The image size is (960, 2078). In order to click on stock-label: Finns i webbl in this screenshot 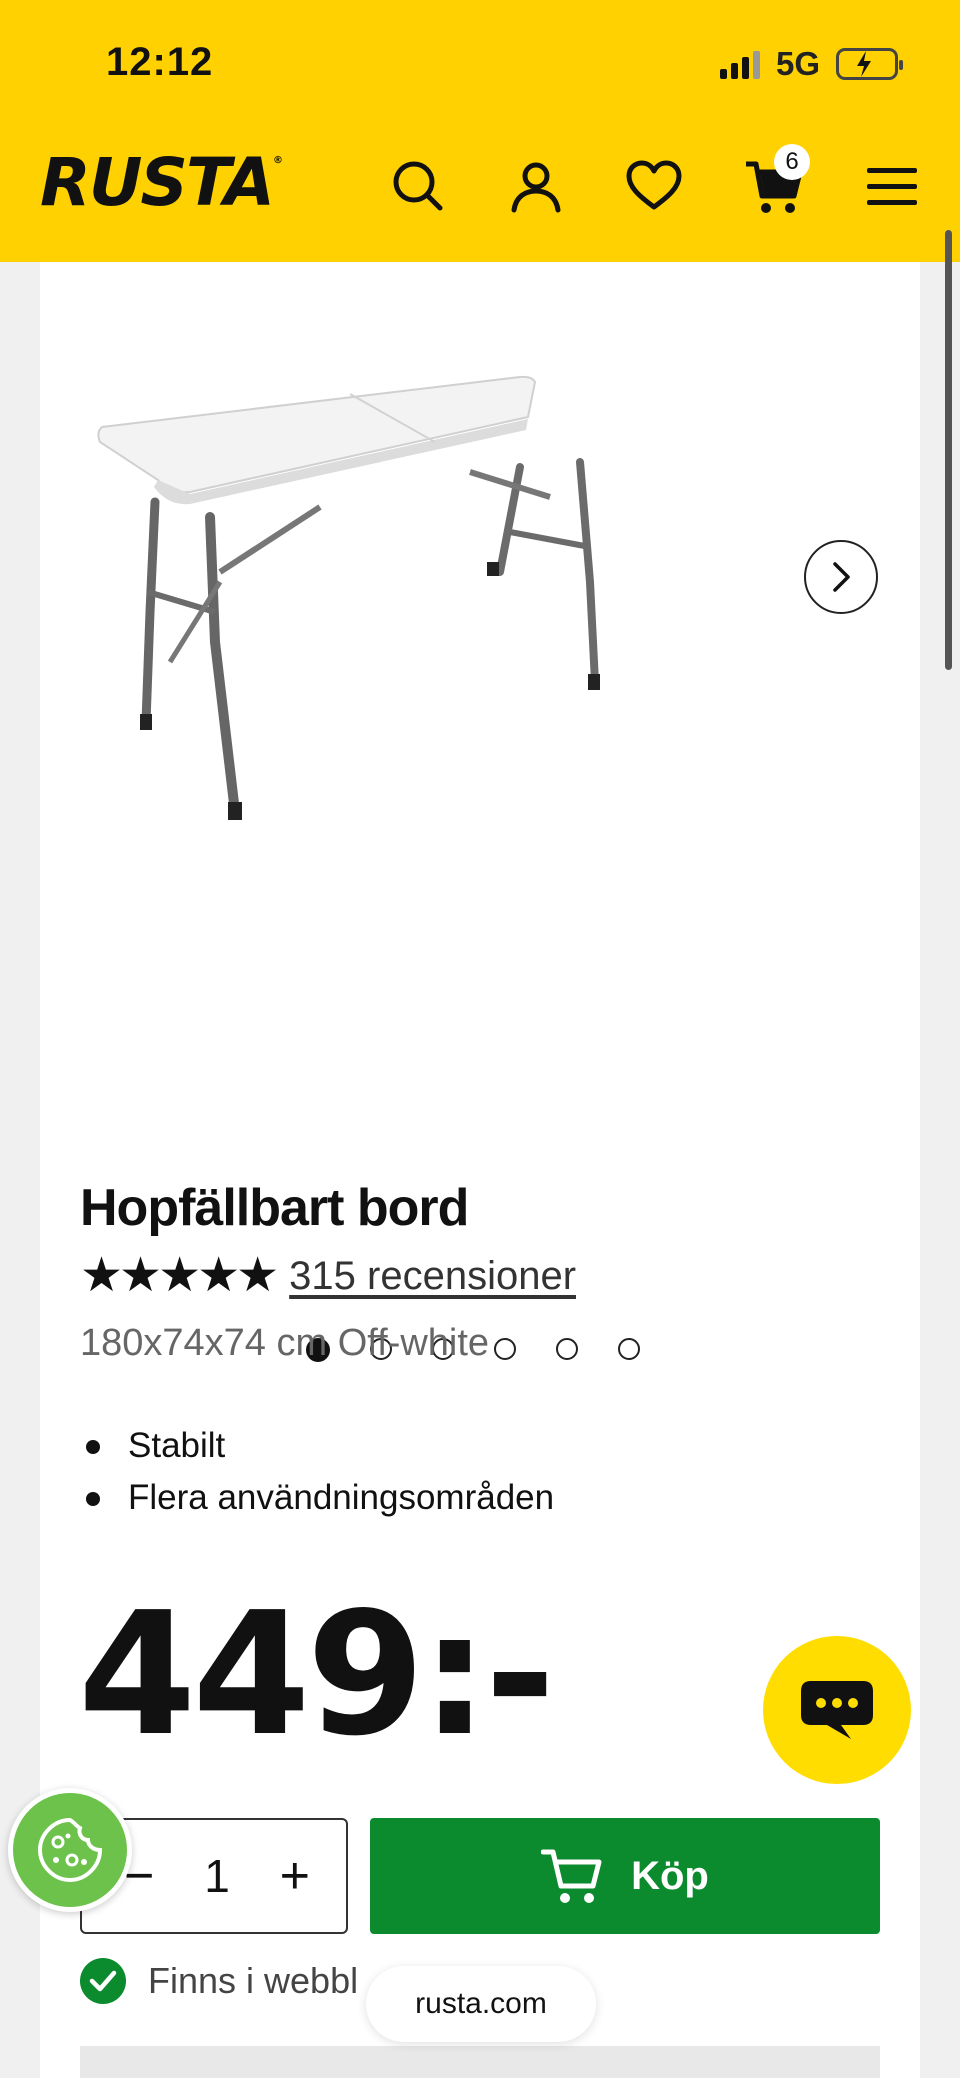, I will do `click(253, 1980)`.